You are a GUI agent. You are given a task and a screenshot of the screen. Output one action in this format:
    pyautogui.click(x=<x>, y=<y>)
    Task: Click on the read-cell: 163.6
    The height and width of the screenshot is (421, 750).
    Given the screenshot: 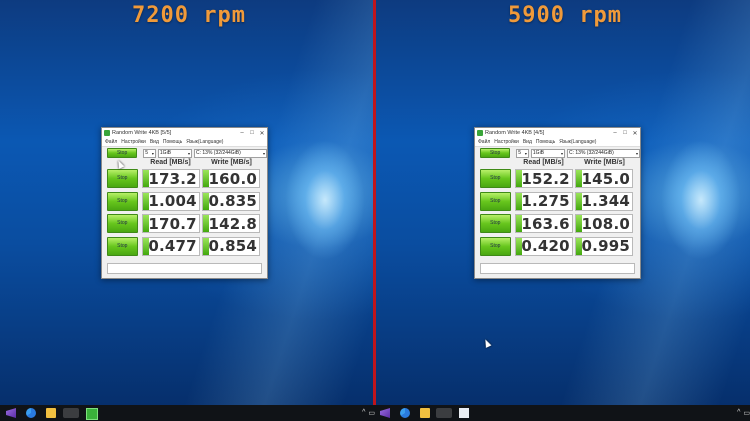 What is the action you would take?
    pyautogui.click(x=543, y=223)
    